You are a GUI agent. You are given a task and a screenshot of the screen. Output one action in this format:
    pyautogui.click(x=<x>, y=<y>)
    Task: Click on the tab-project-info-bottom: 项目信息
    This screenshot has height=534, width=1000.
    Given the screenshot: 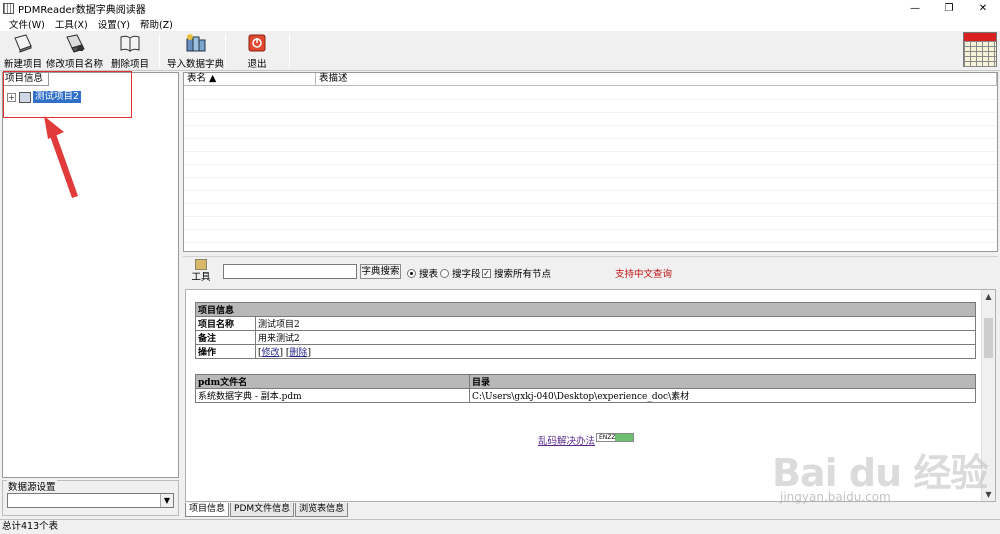 What is the action you would take?
    pyautogui.click(x=207, y=510)
    